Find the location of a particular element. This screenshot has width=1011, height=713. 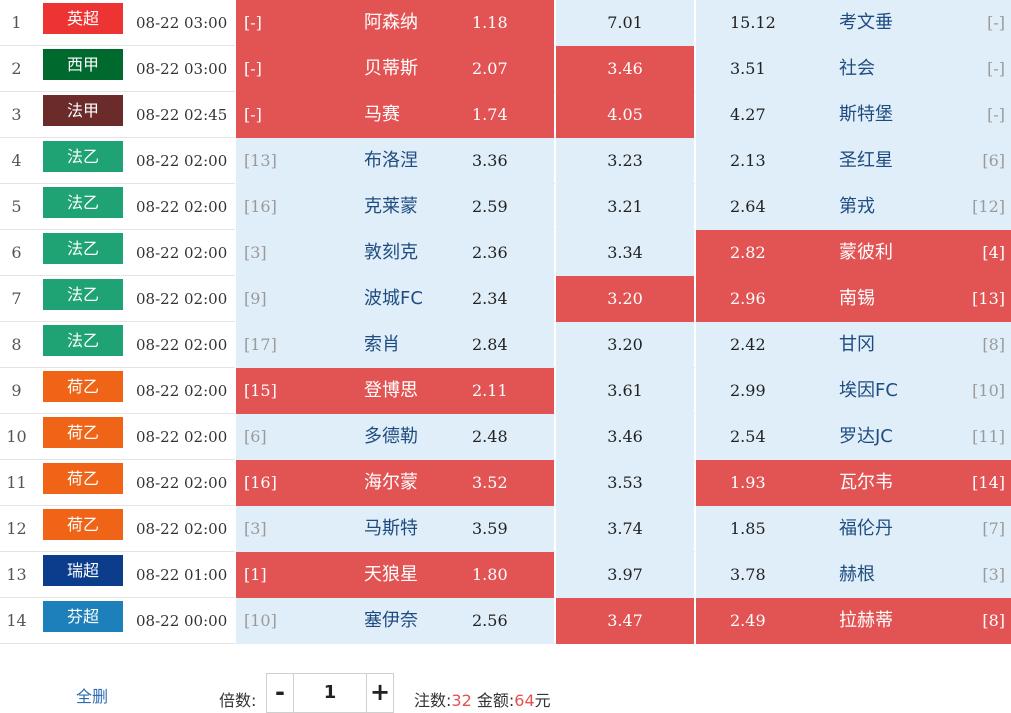

away-win-option: 2.54 罗达JC [11] is located at coordinates (853, 437).